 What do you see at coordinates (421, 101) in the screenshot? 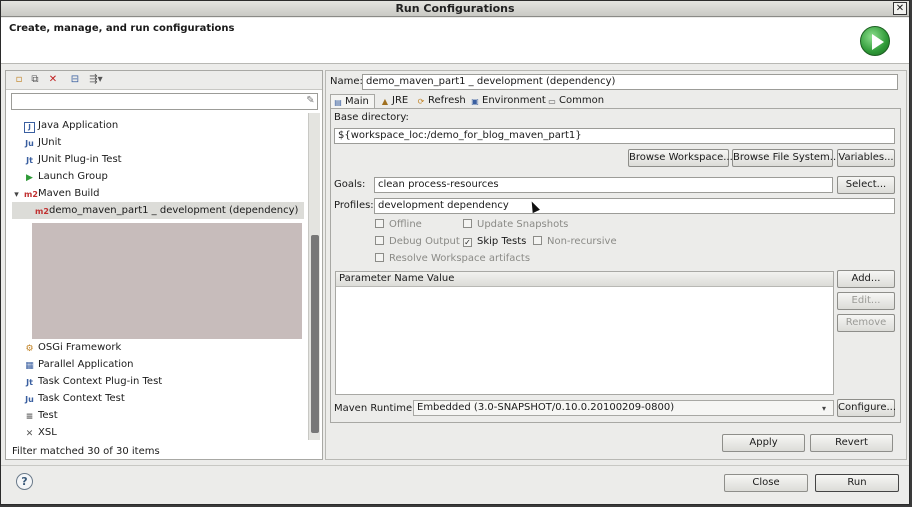
I see `refresh-tab-icon: ⟳` at bounding box center [421, 101].